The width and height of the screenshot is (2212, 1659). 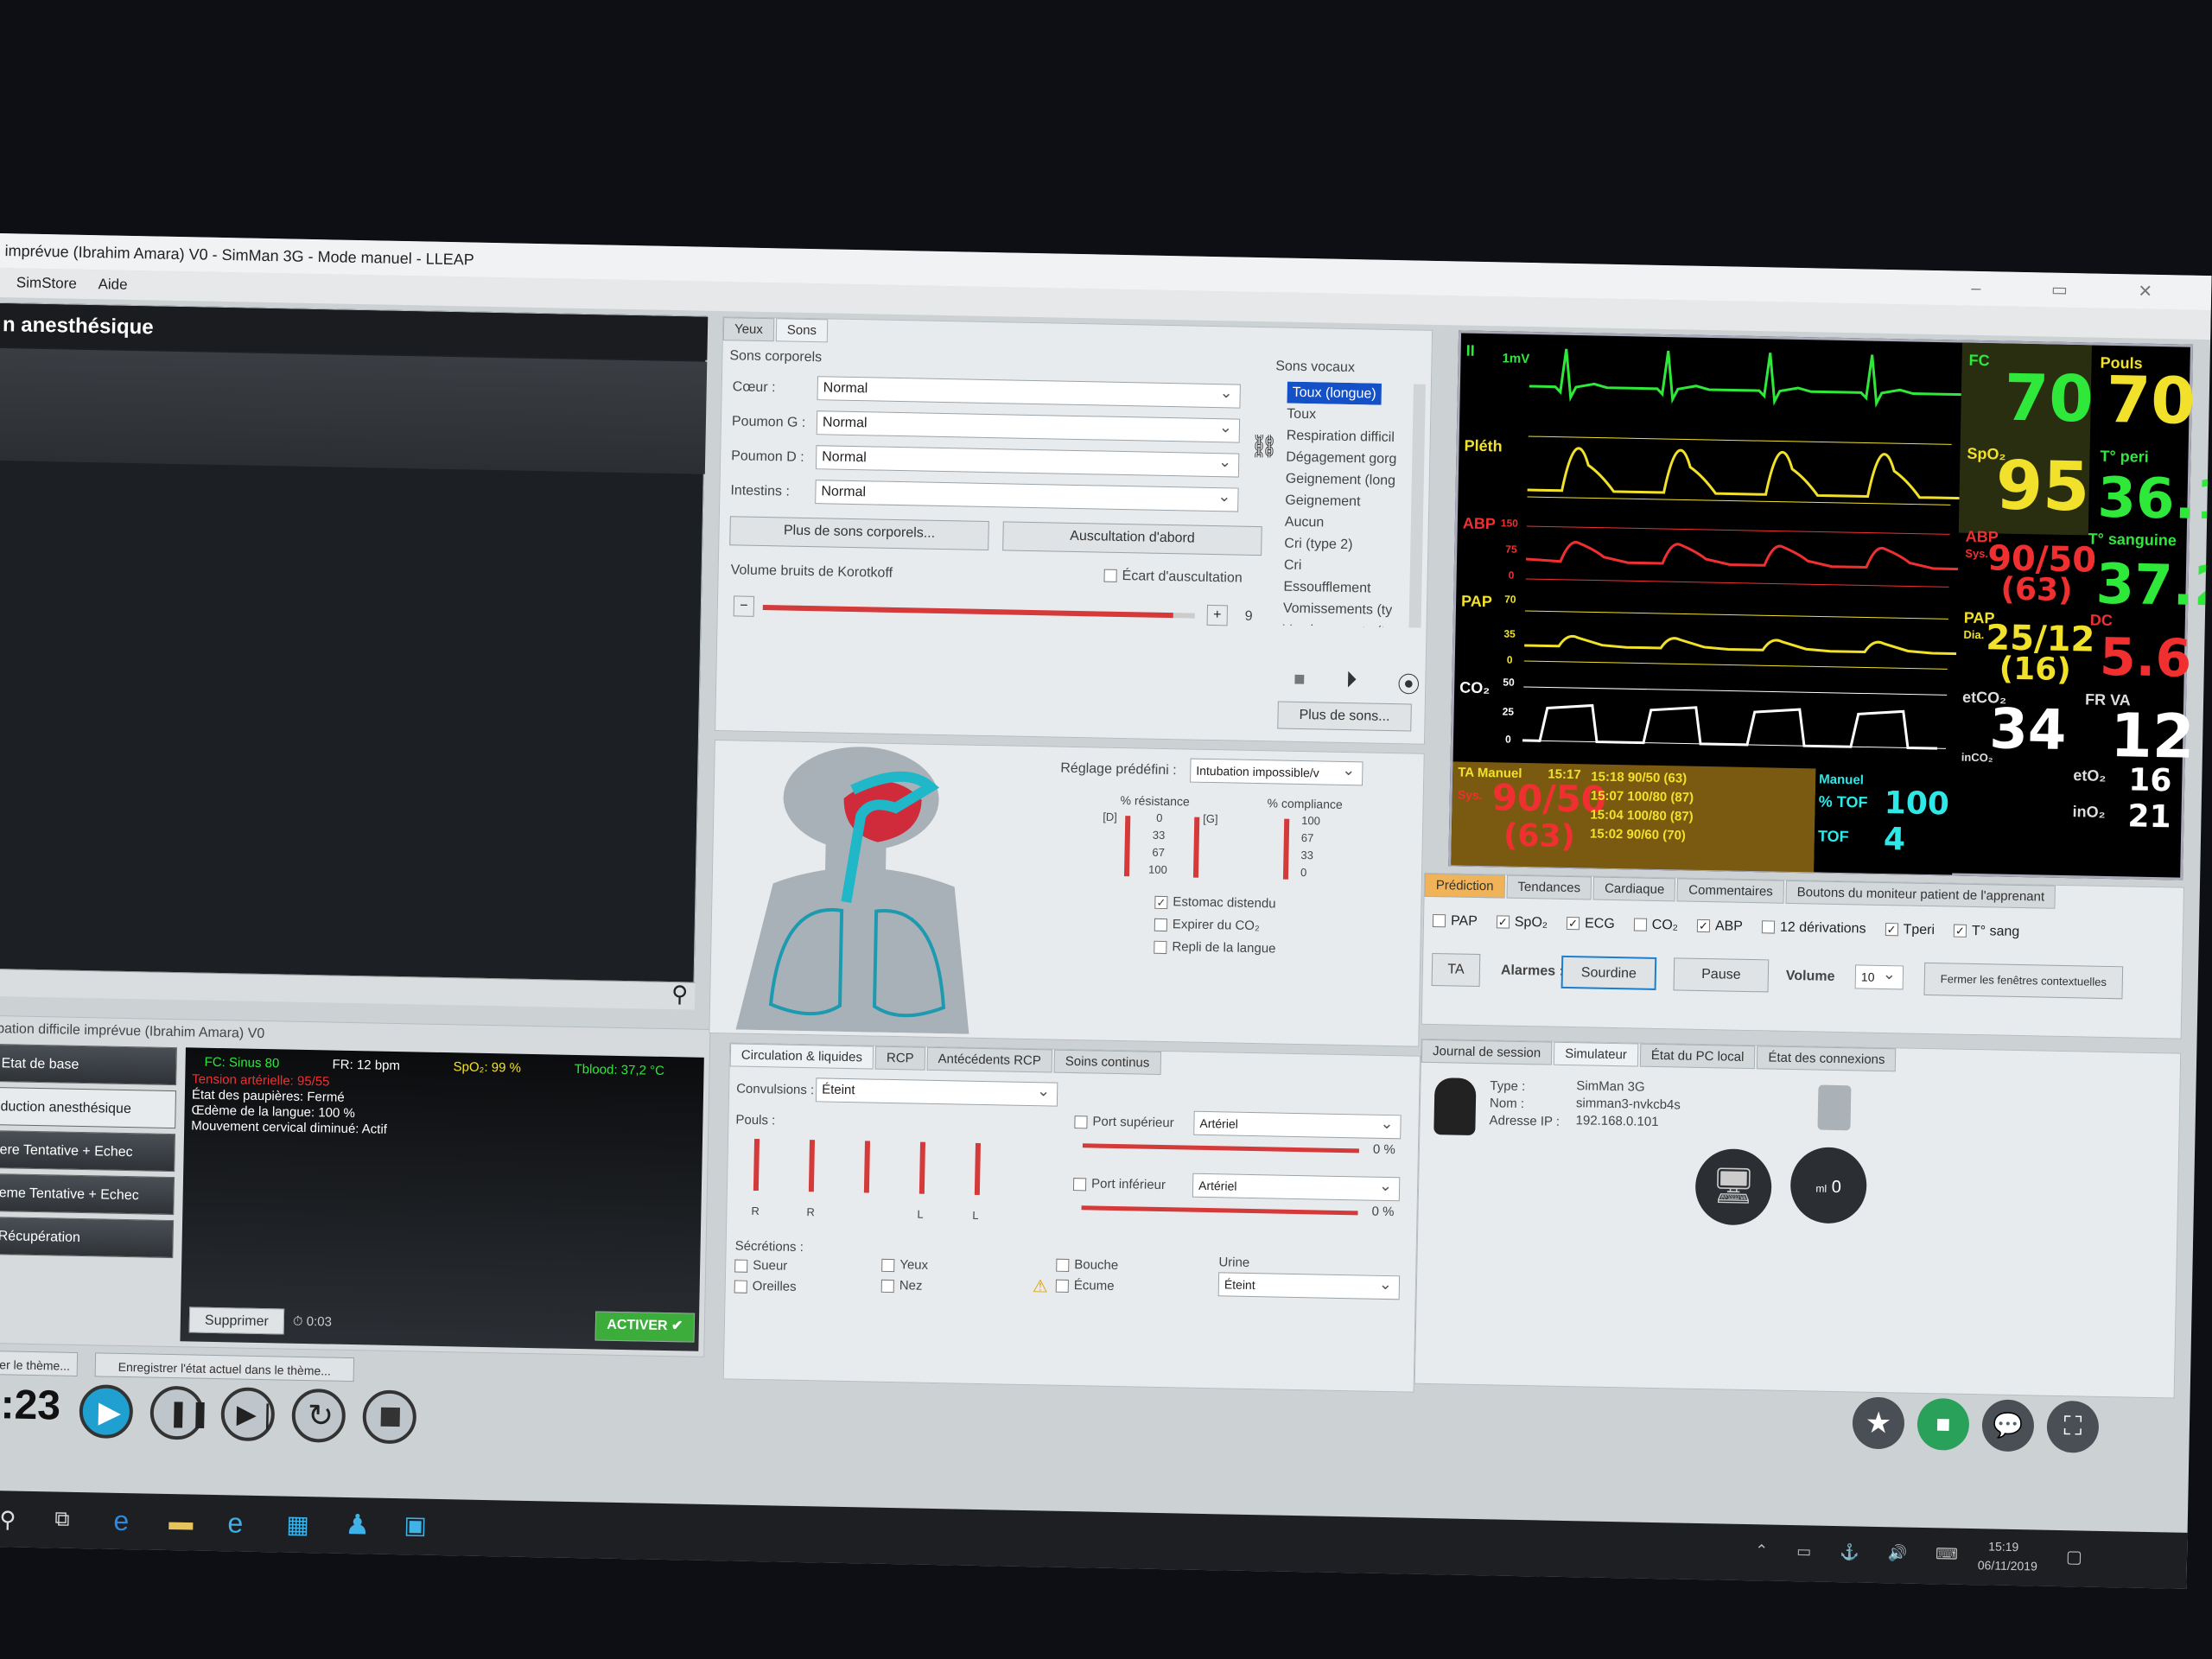 I want to click on tab-cardiaque: Cardiaque, so click(x=1634, y=889).